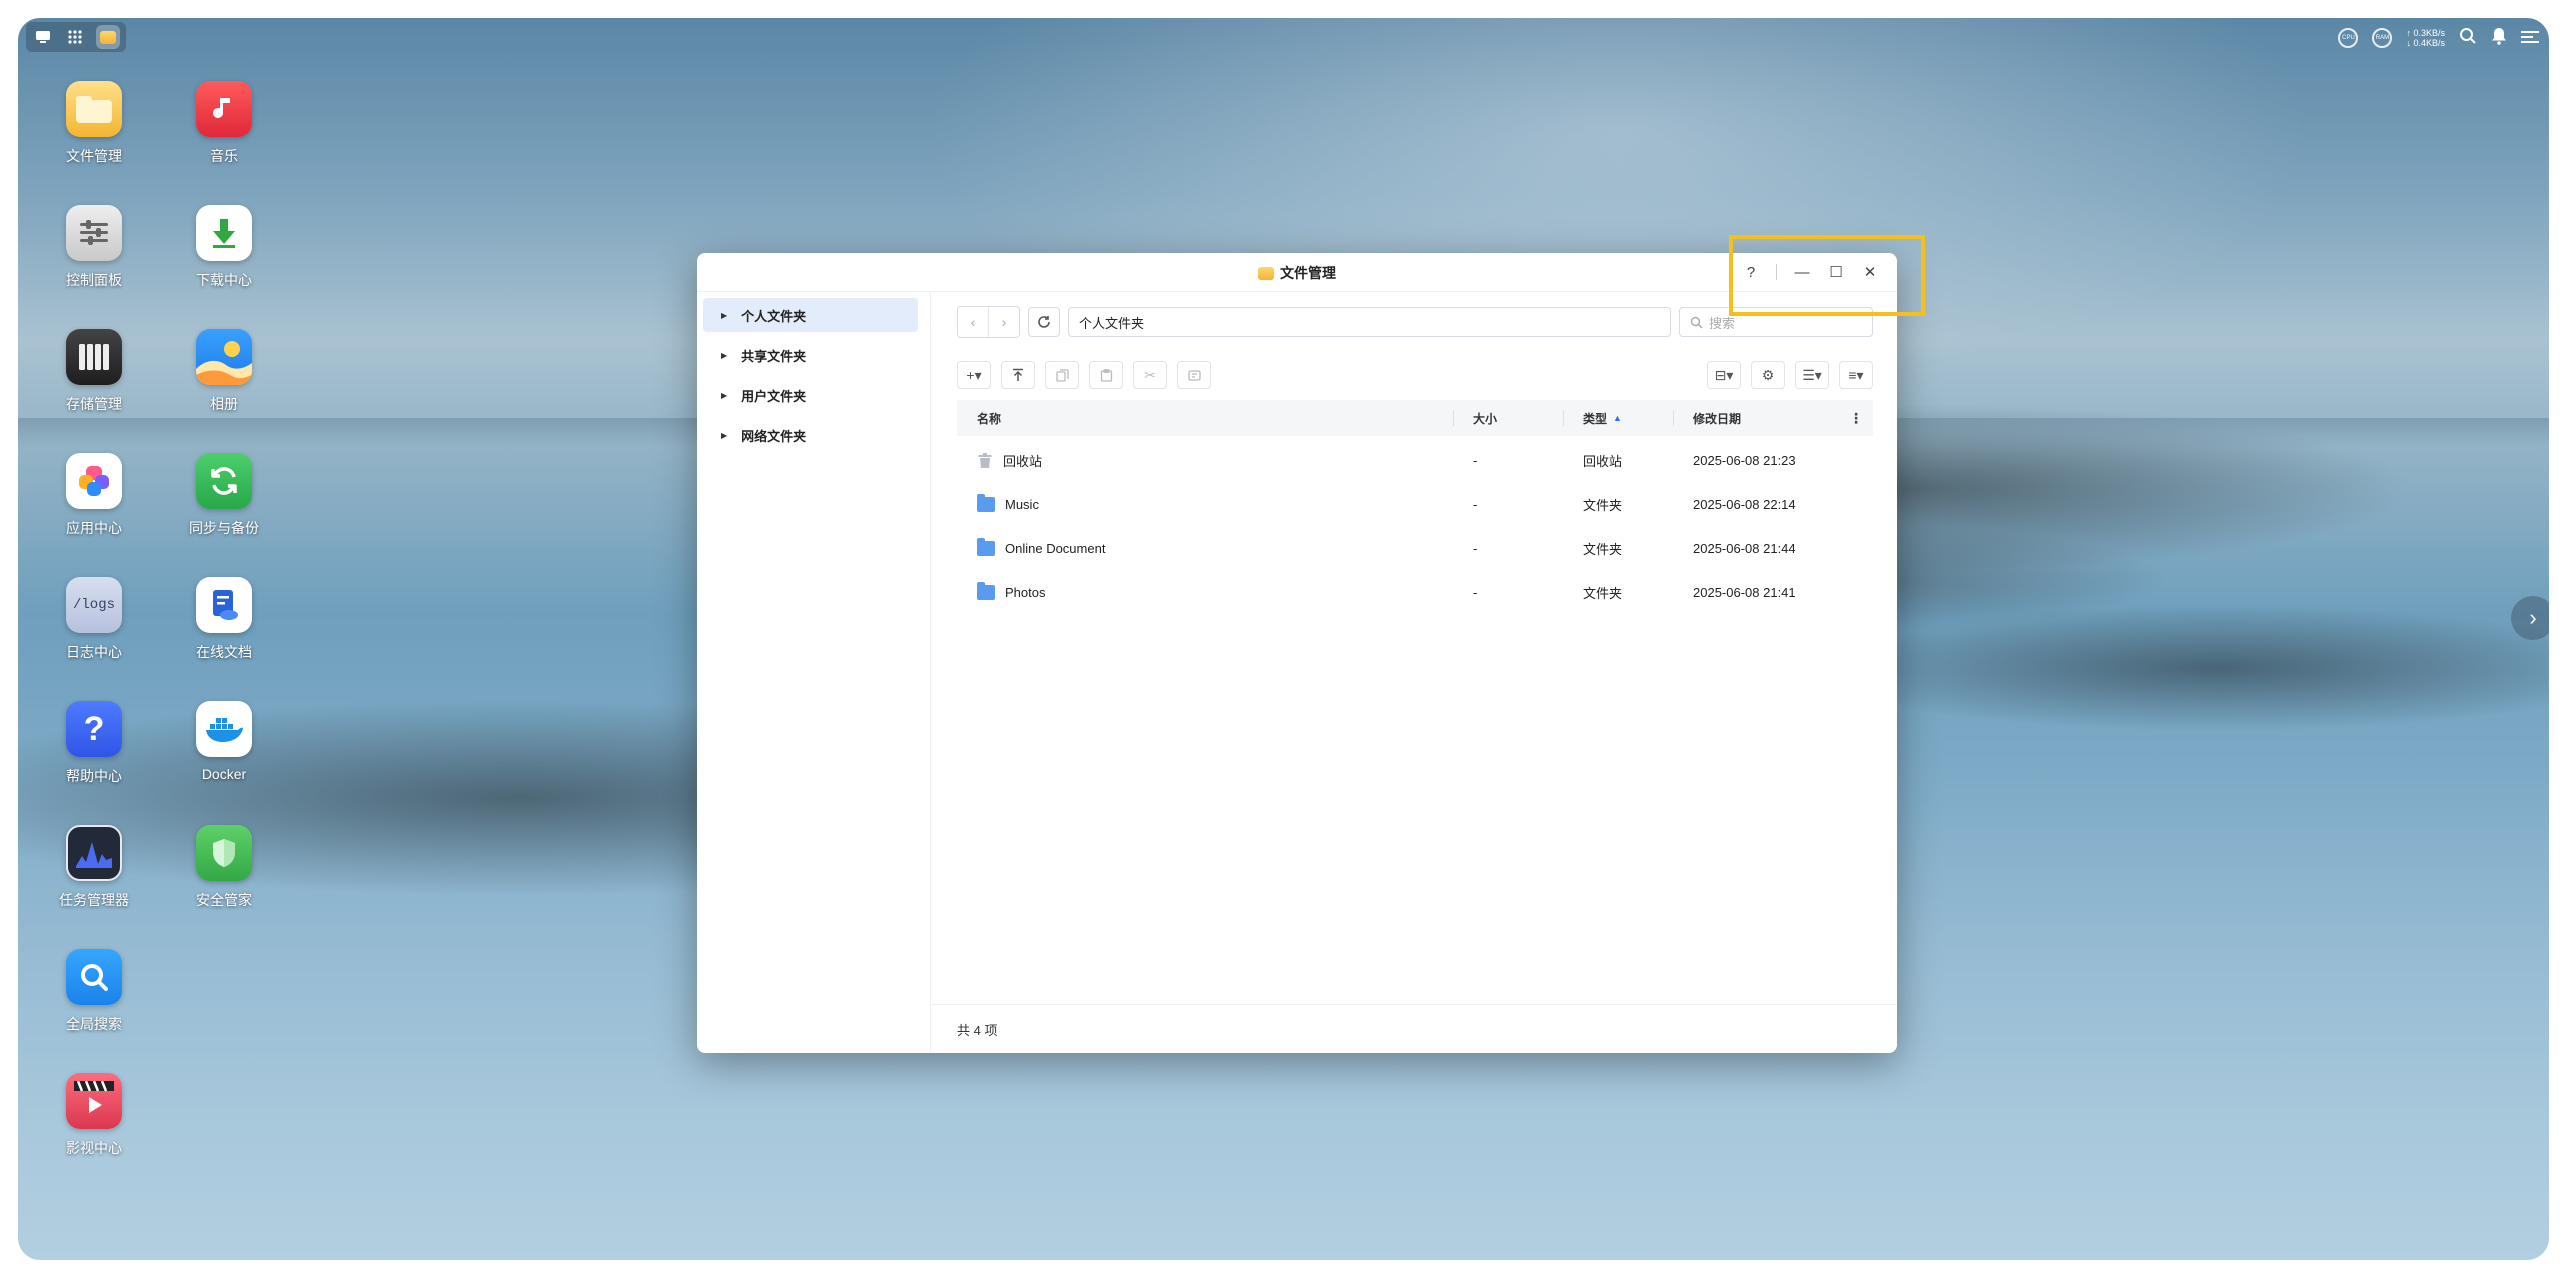 Image resolution: width=2568 pixels, height=1279 pixels. Describe the element at coordinates (814, 672) in the screenshot. I see `sidebar: ▶ 个人文件夹 ▶ 共享文件夹 ▶ 用户文件夹 ▶ 网络文件夹` at that location.